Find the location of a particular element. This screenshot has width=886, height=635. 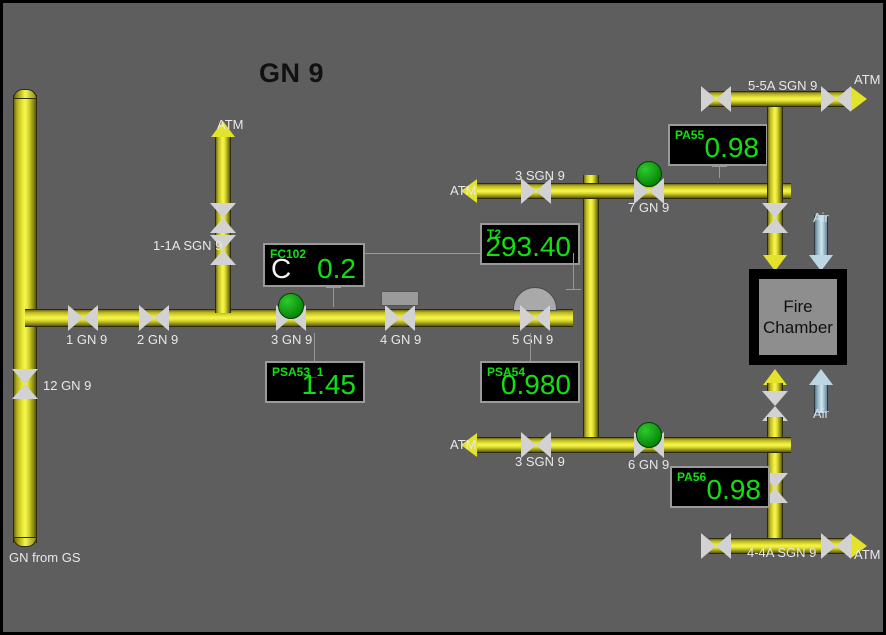

air-label-top: Air is located at coordinates (821, 217).